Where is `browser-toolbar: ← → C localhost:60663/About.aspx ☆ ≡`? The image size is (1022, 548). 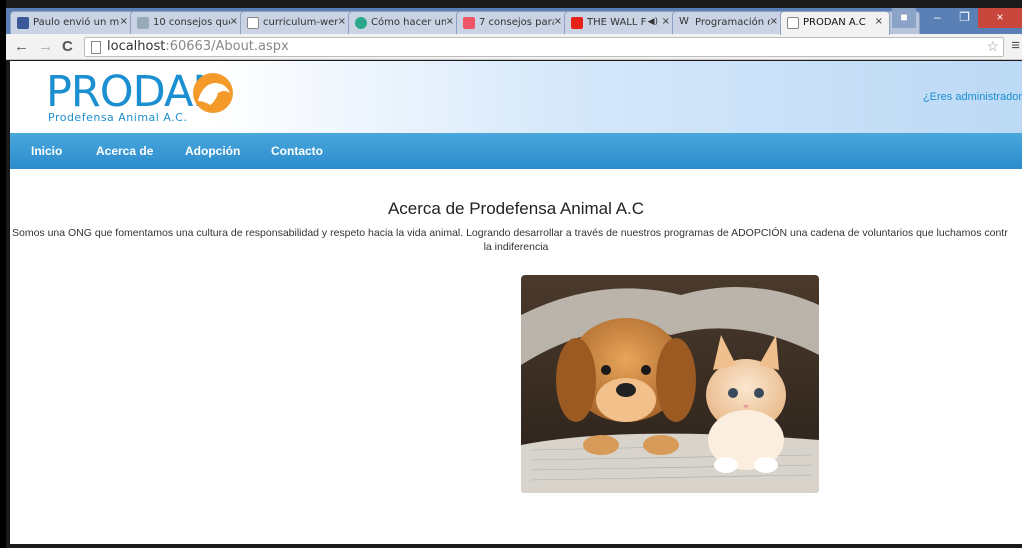 browser-toolbar: ← → C localhost:60663/About.aspx ☆ ≡ is located at coordinates (514, 47).